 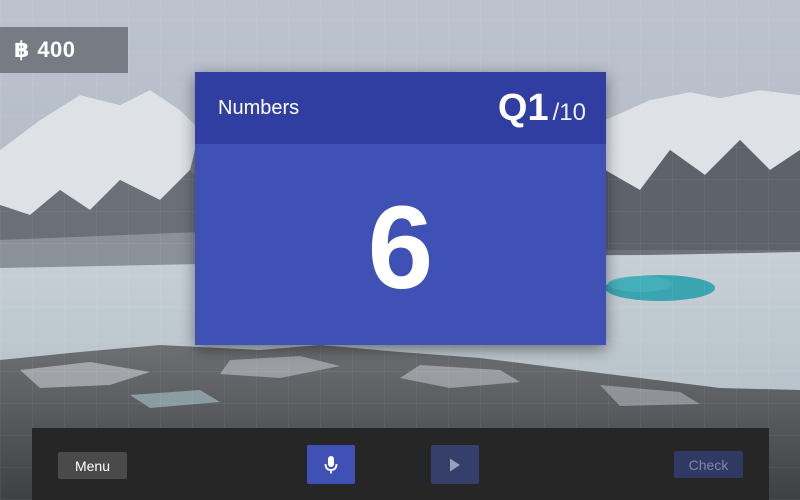 I want to click on category-title: Numbers, so click(x=259, y=107).